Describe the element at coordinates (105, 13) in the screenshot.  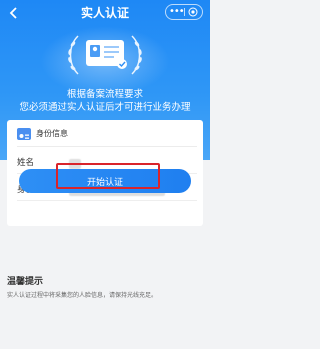
I see `top-bar: 实人认证 •••` at that location.